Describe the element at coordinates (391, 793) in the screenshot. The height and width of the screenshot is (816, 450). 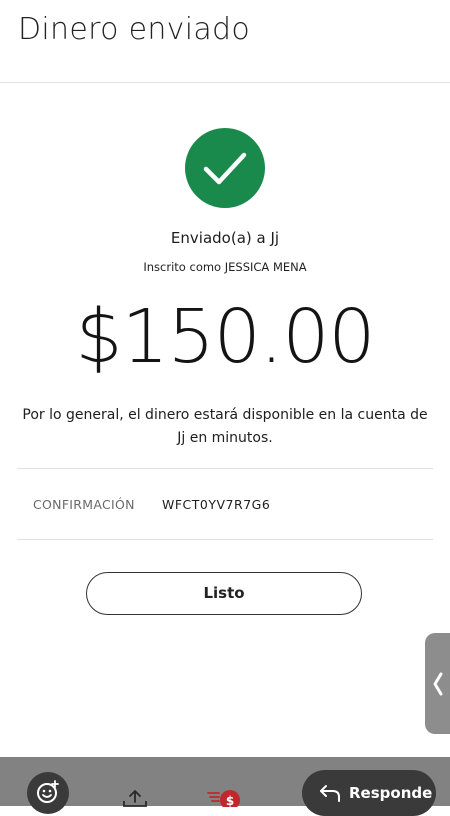
I see `reply-label: Responde` at that location.